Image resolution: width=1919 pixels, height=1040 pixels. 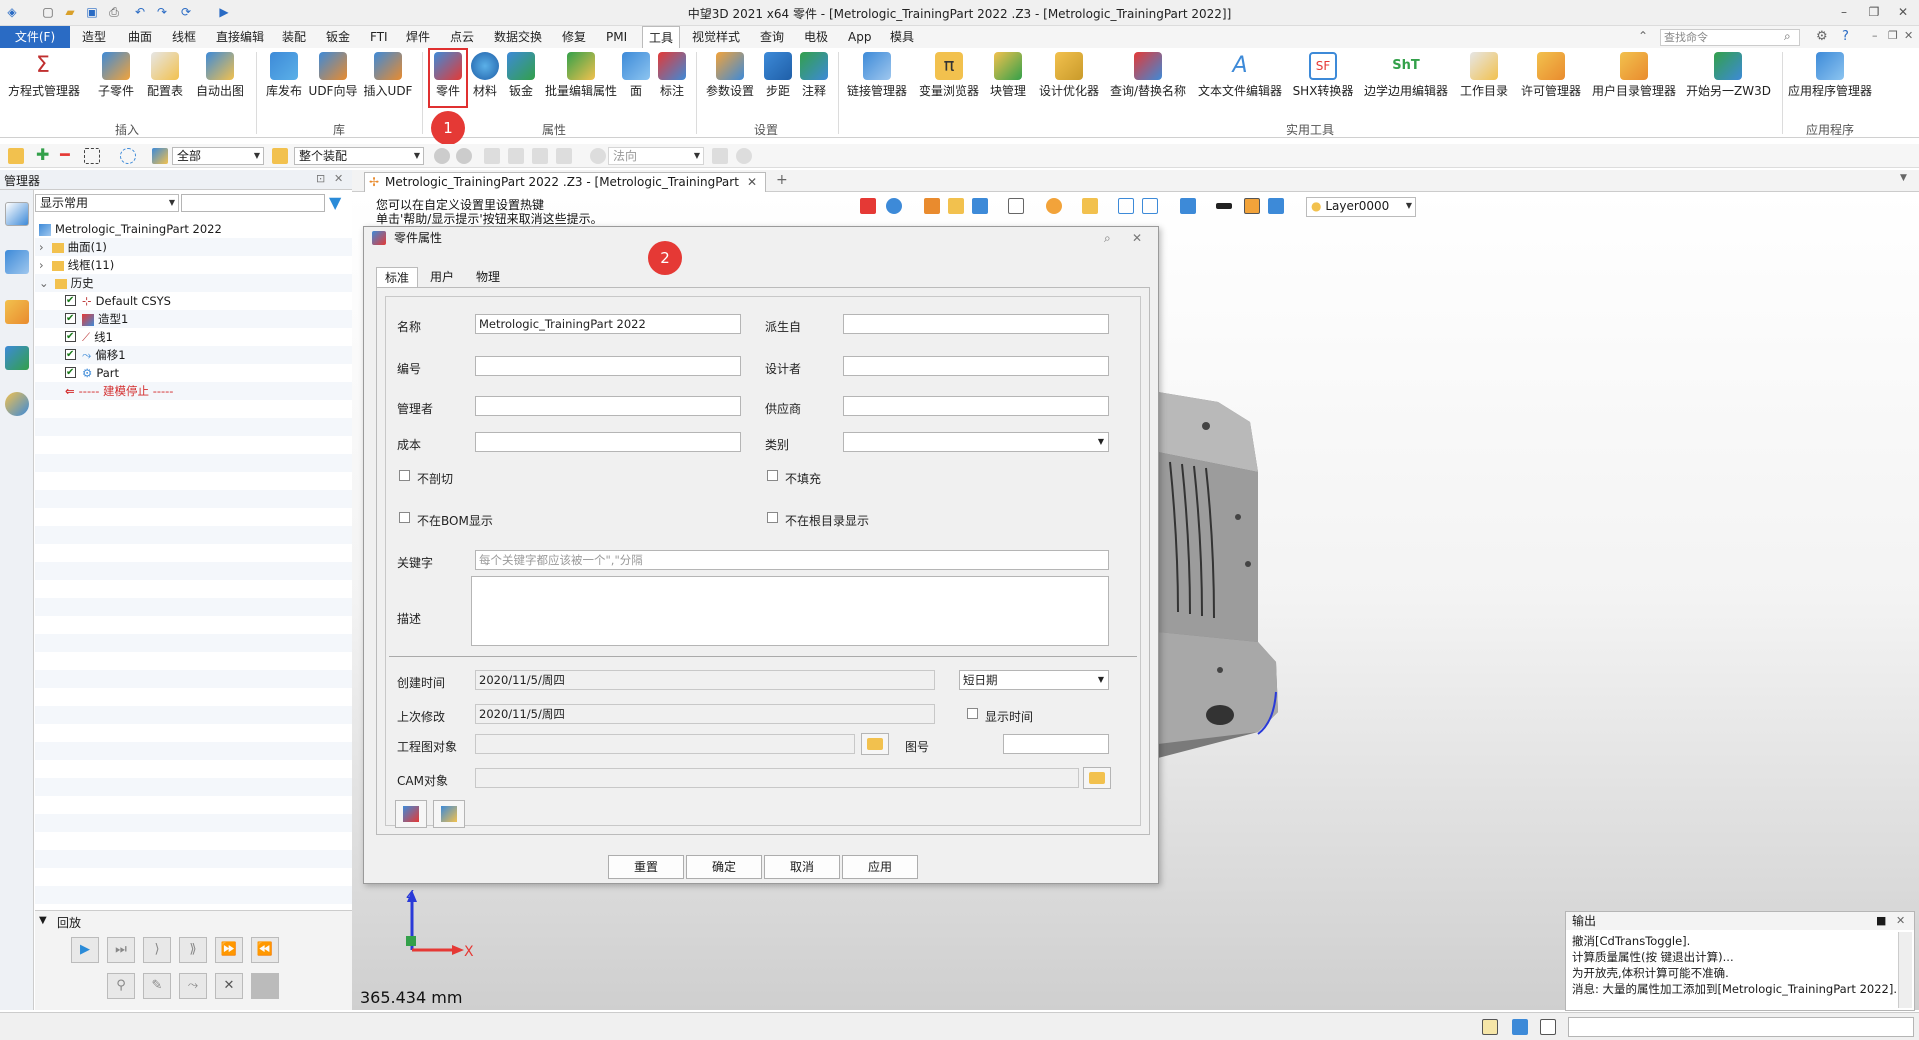 I want to click on view-tab-icon, so click(x=17, y=358).